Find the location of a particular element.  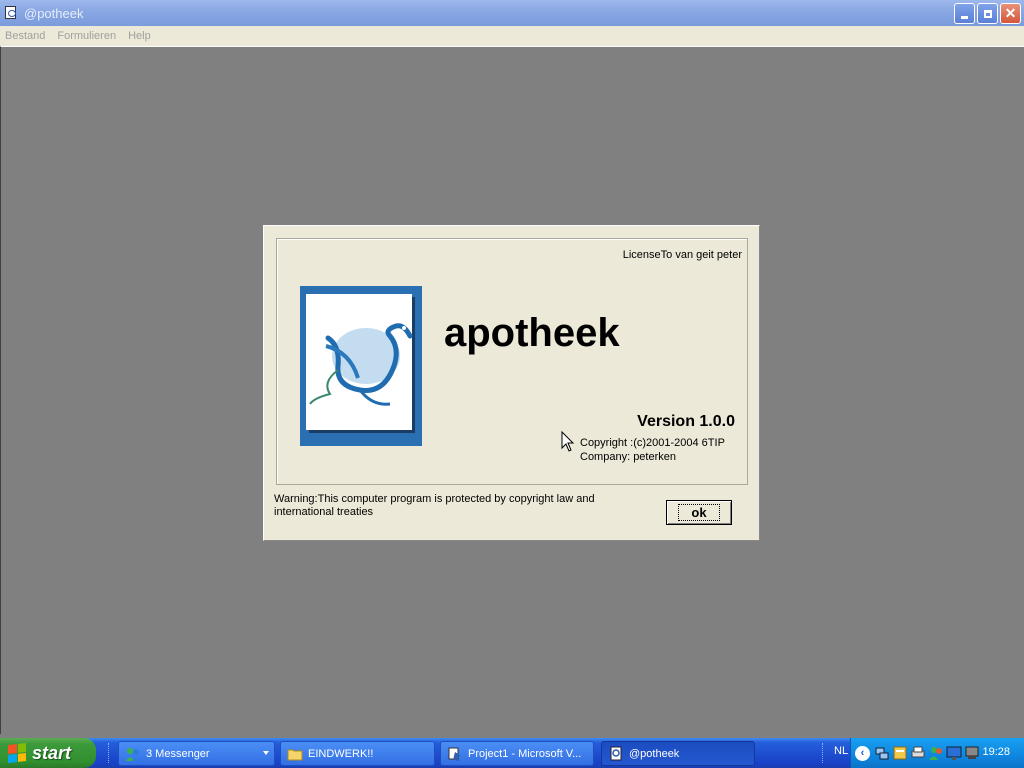

taskbar-button-apotheek: @potheek is located at coordinates (678, 753).